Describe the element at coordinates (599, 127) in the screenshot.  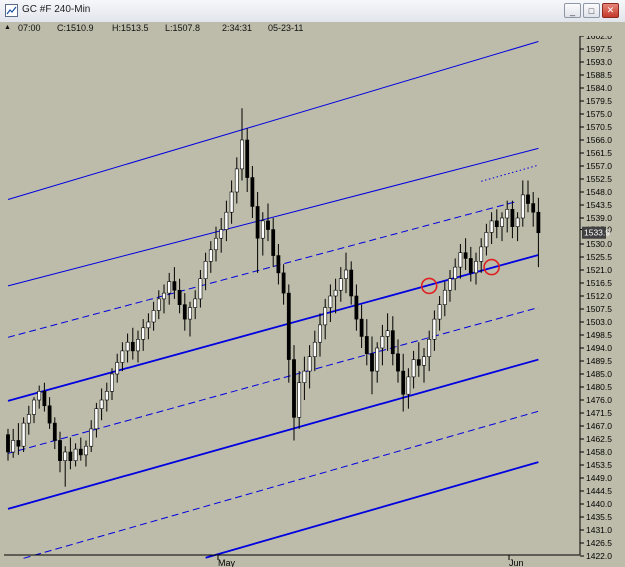
I see `y-tick-label: 1570.5` at that location.